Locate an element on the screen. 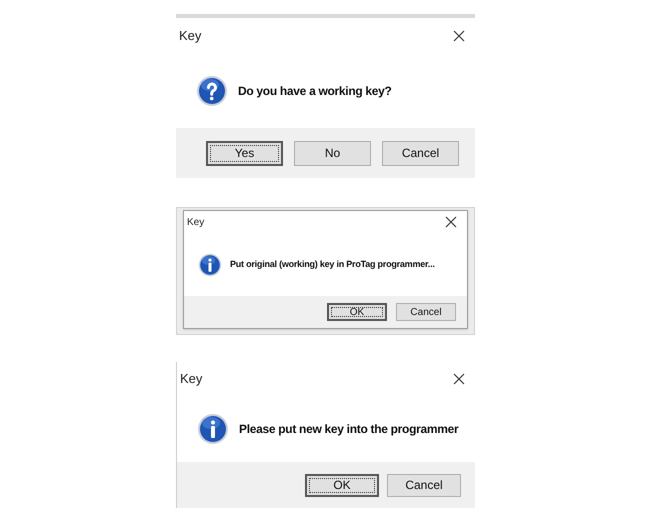  message-text: Please put new key into the programmer is located at coordinates (348, 429).